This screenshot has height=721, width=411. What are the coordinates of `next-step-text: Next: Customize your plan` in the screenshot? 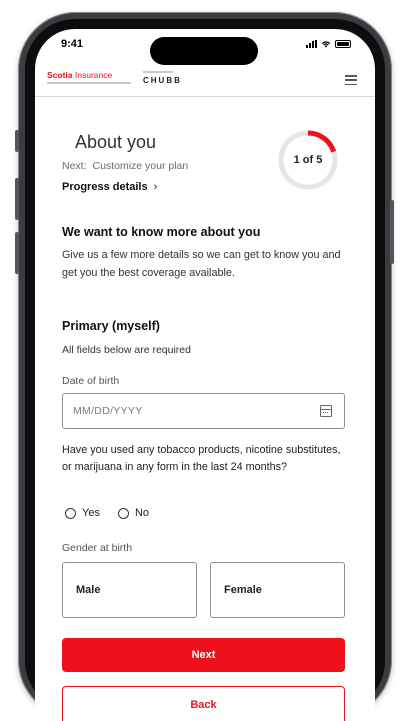 It's located at (125, 166).